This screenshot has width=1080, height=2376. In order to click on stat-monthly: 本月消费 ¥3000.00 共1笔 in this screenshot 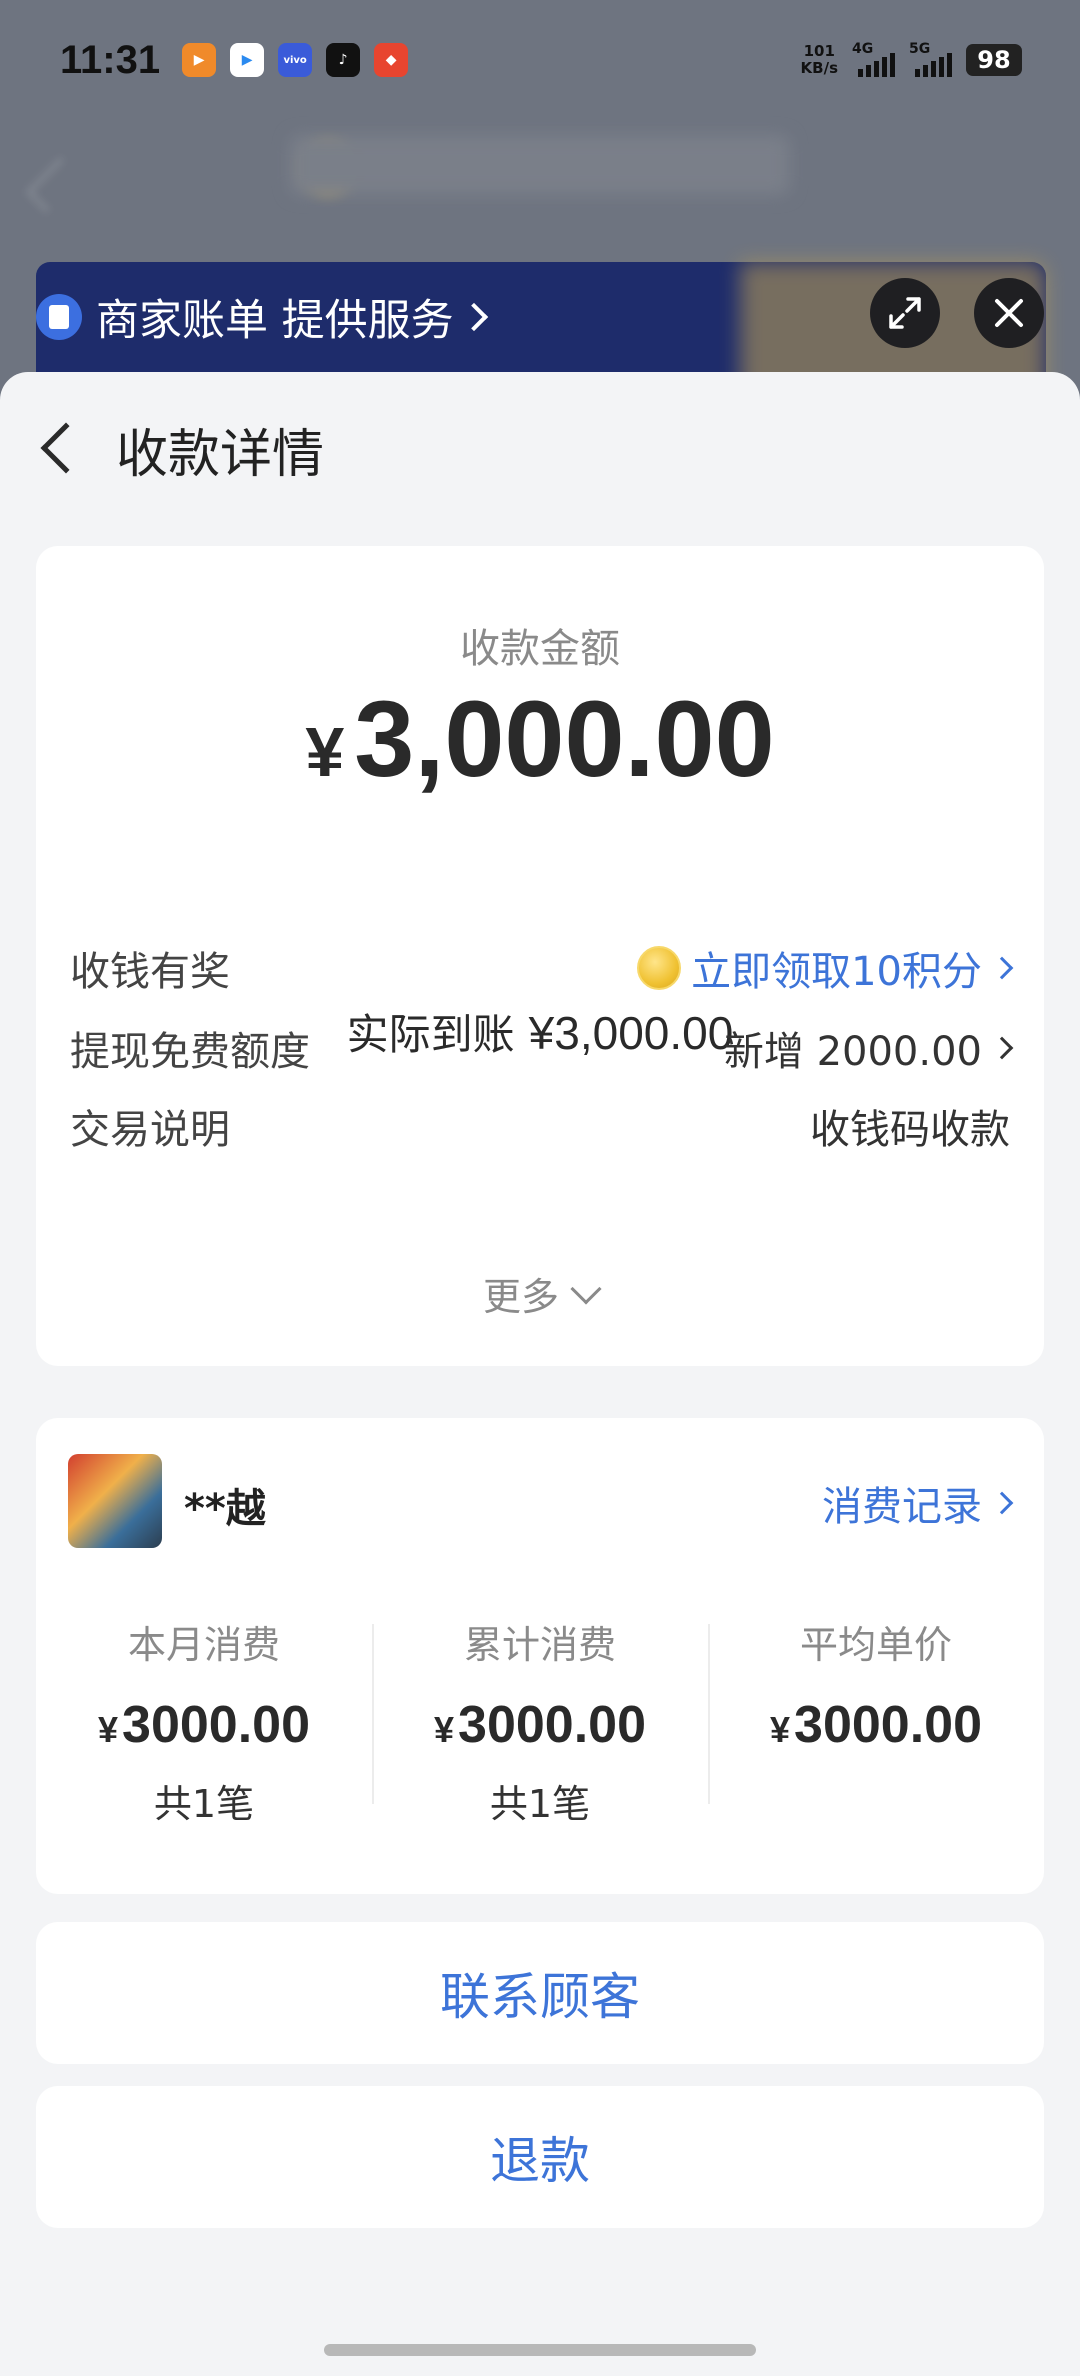, I will do `click(204, 1724)`.